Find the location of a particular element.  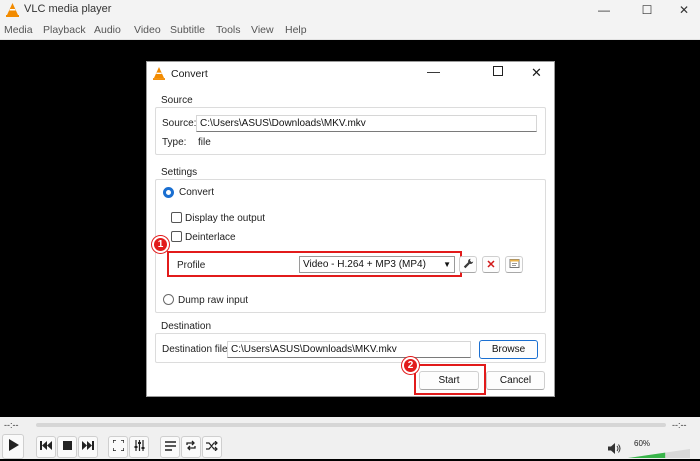

player-controls: --:-- --:-- 60% is located at coordinates (350, 438).